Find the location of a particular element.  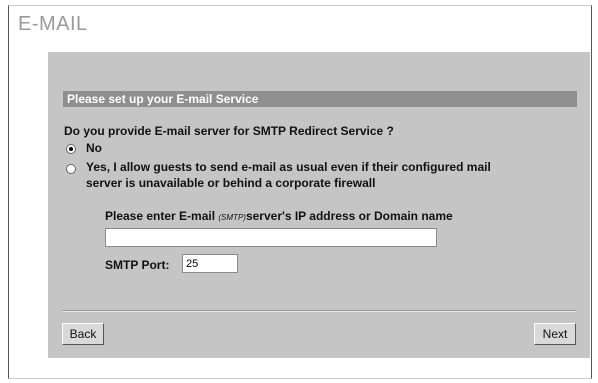

smtp-port-label: SMTP Port: is located at coordinates (137, 265).